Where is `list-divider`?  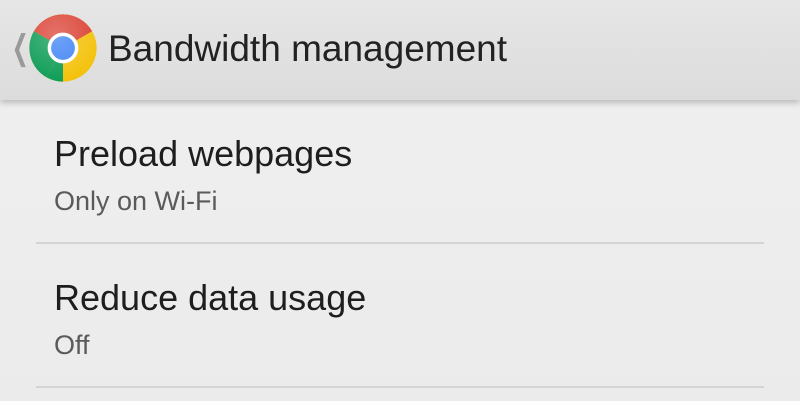 list-divider is located at coordinates (400, 387).